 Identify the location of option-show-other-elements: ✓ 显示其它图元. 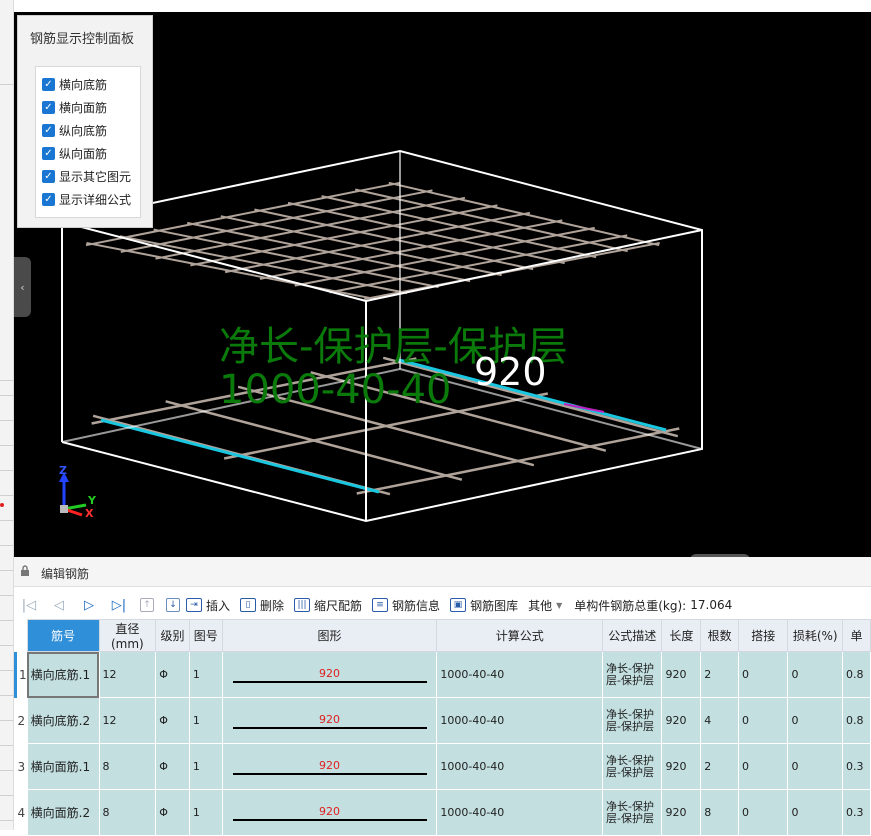
(86, 176).